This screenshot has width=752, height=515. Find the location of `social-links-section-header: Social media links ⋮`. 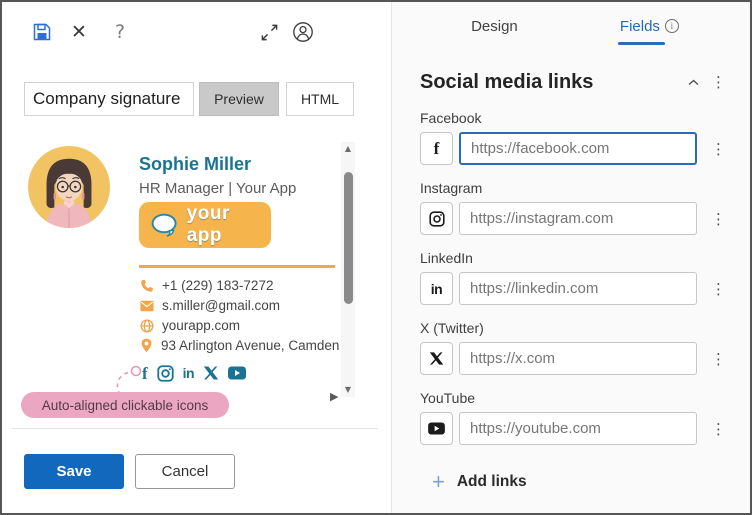

social-links-section-header: Social media links ⋮ is located at coordinates (575, 82).